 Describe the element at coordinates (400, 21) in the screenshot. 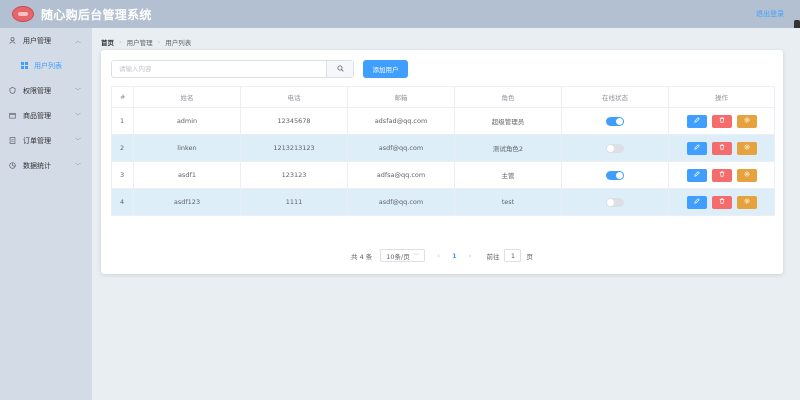

I see `app-header: 随心购后台管理系统 退出登录` at that location.